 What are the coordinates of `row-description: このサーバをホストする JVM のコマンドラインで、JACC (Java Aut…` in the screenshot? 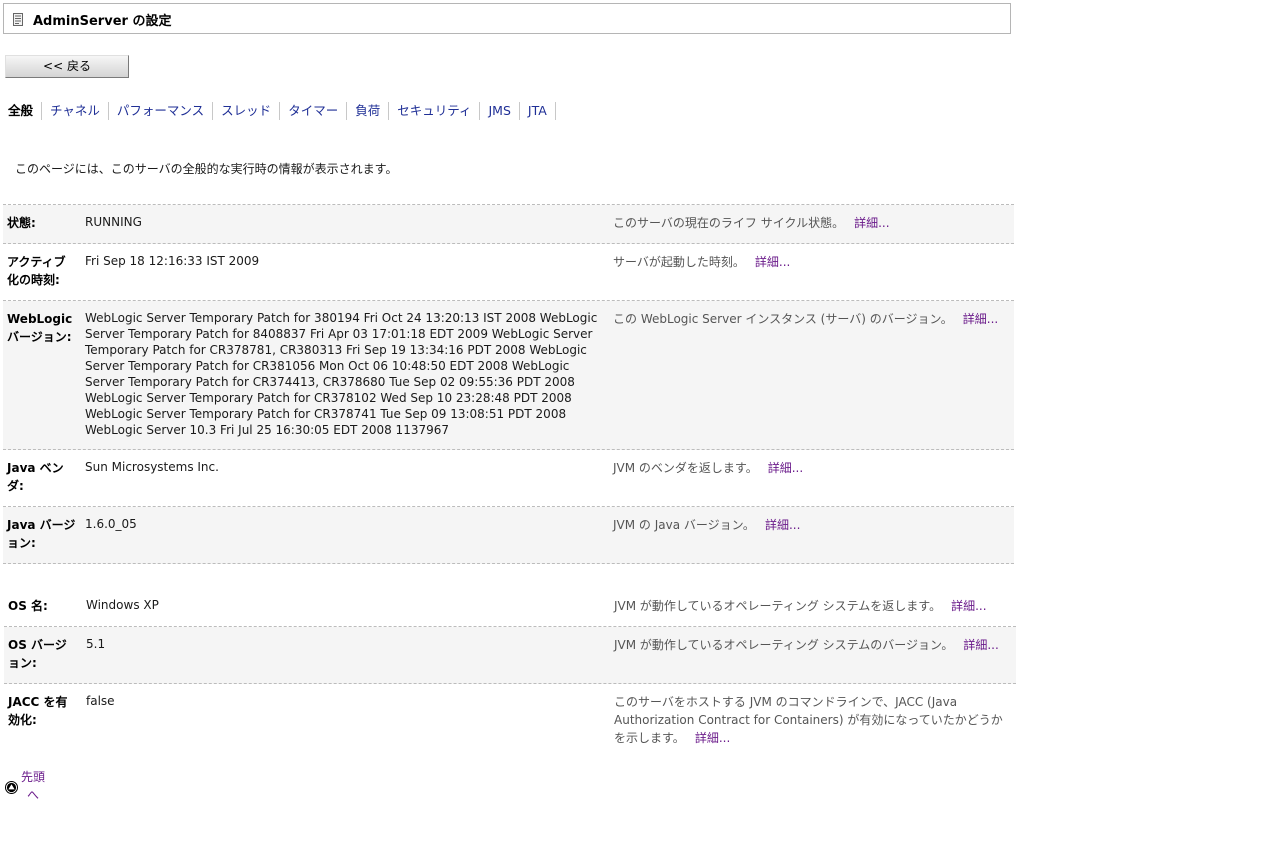 It's located at (808, 720).